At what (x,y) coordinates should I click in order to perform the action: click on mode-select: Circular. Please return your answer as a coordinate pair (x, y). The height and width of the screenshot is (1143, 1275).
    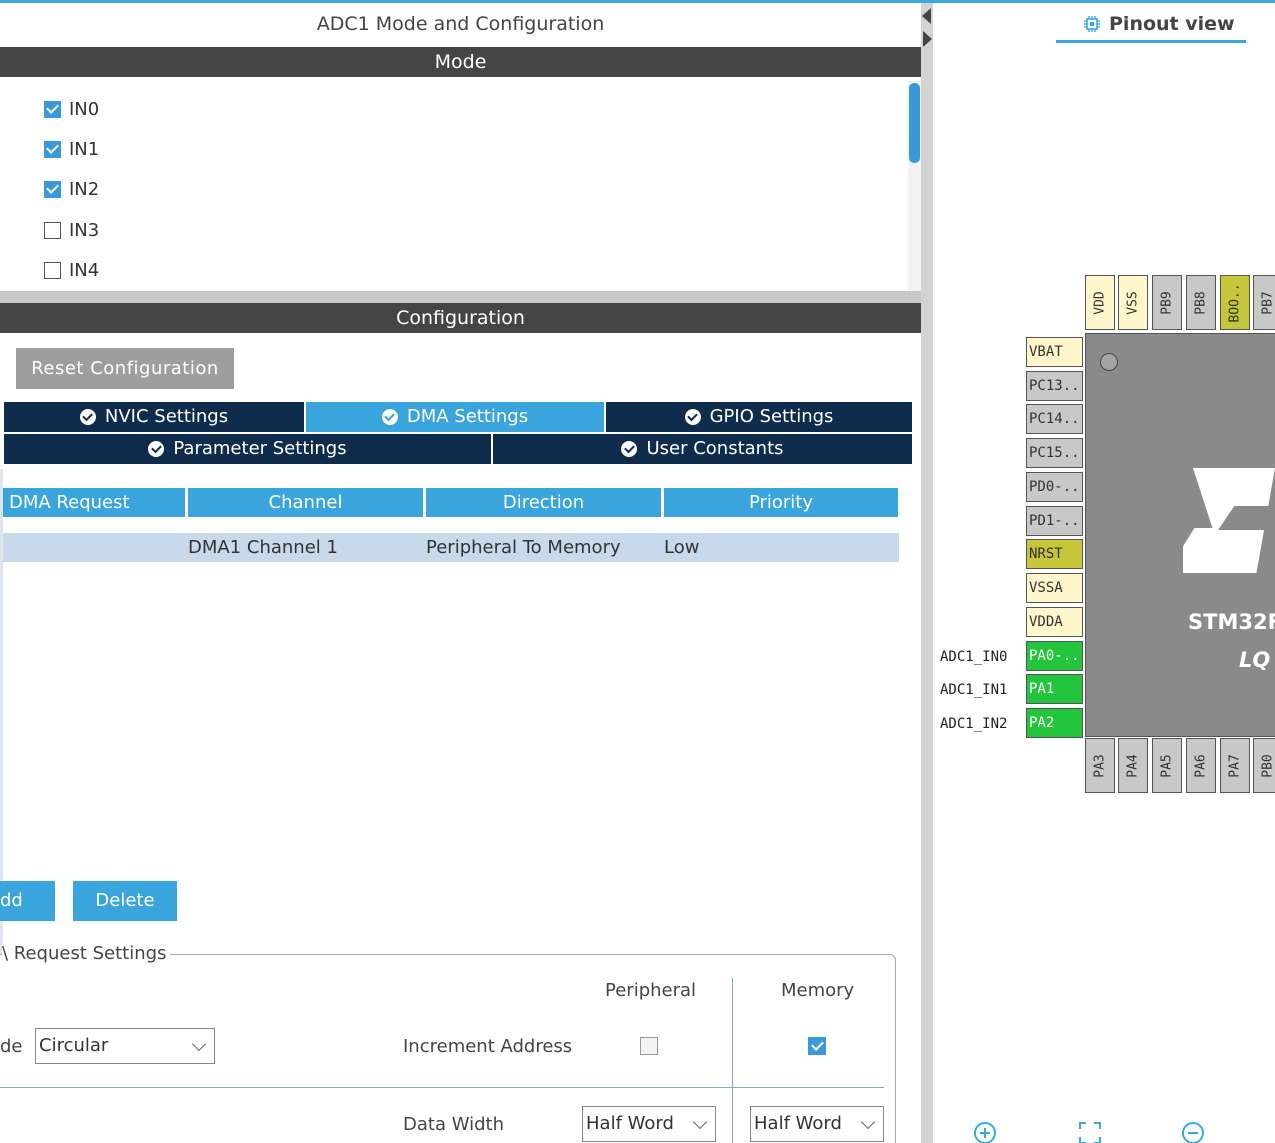
    Looking at the image, I should click on (125, 1046).